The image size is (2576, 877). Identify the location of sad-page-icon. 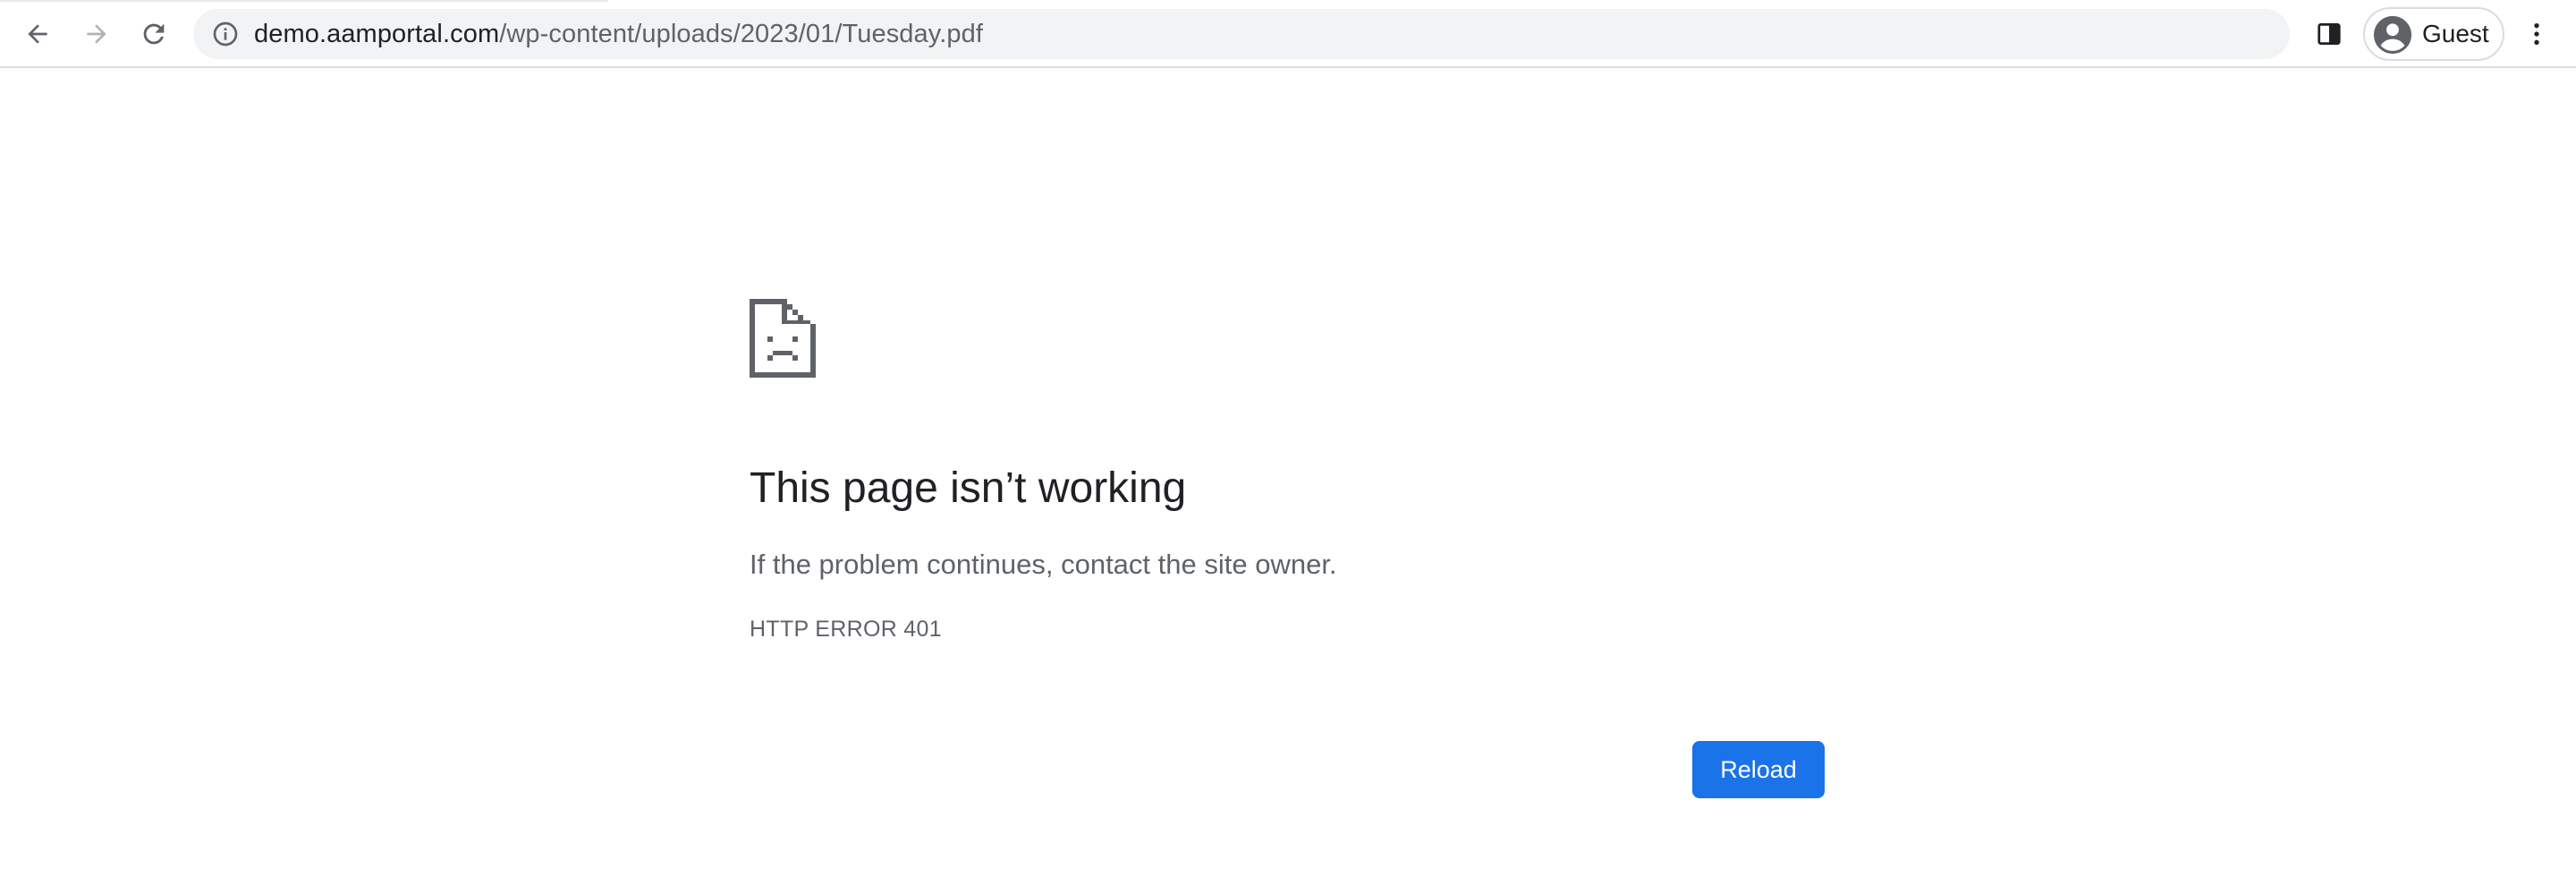
(783, 338).